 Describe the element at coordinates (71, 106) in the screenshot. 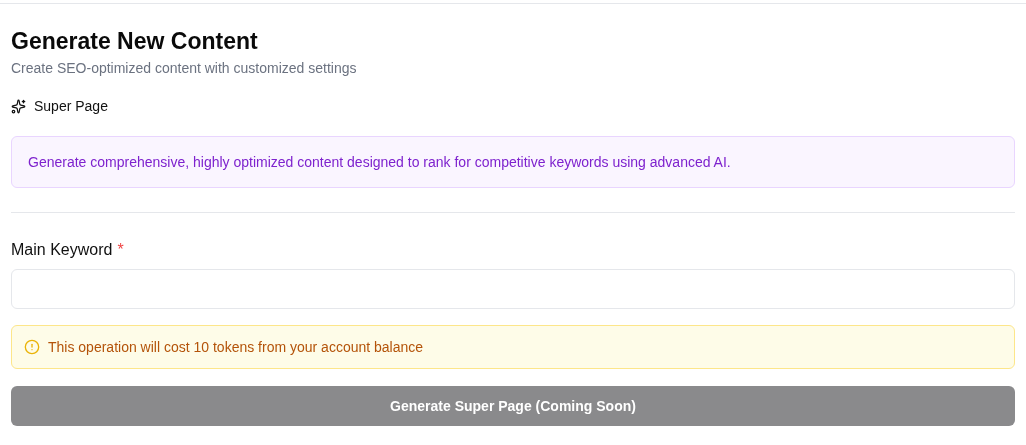

I see `mode-label: Super Page` at that location.